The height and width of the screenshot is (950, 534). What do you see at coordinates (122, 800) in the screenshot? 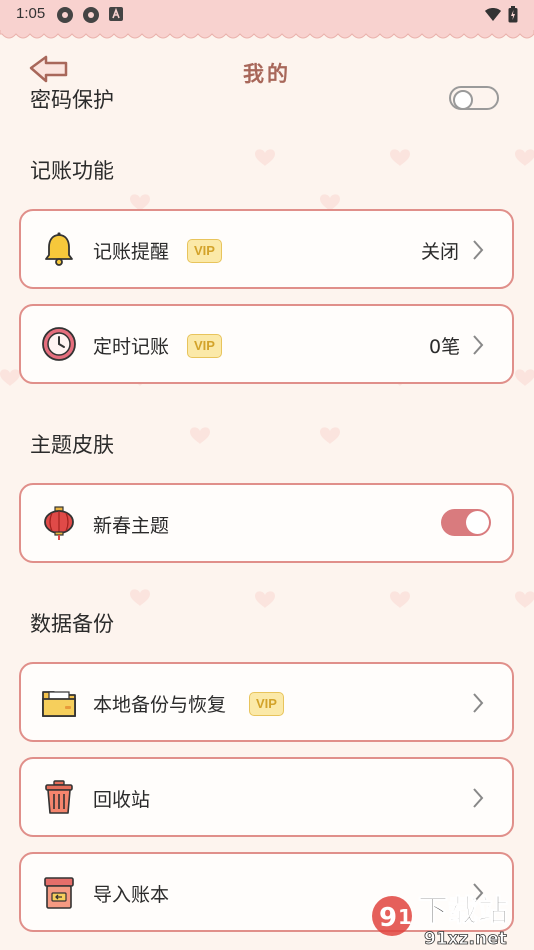
I see `recycle-bin-label: 回收站` at bounding box center [122, 800].